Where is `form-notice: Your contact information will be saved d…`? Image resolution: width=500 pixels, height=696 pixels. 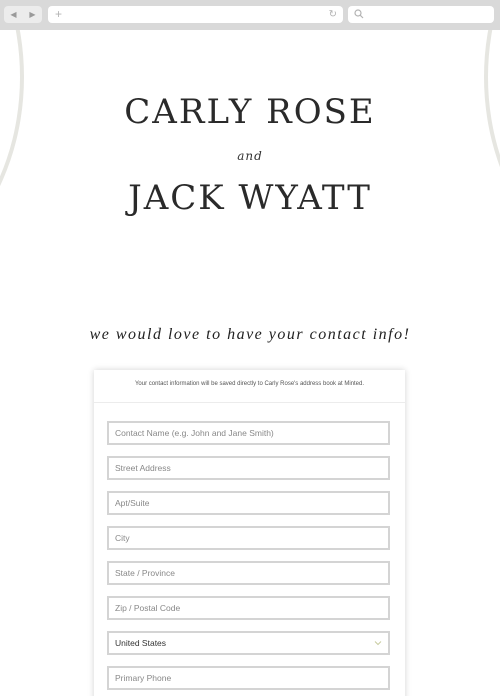 form-notice: Your contact information will be saved d… is located at coordinates (249, 384).